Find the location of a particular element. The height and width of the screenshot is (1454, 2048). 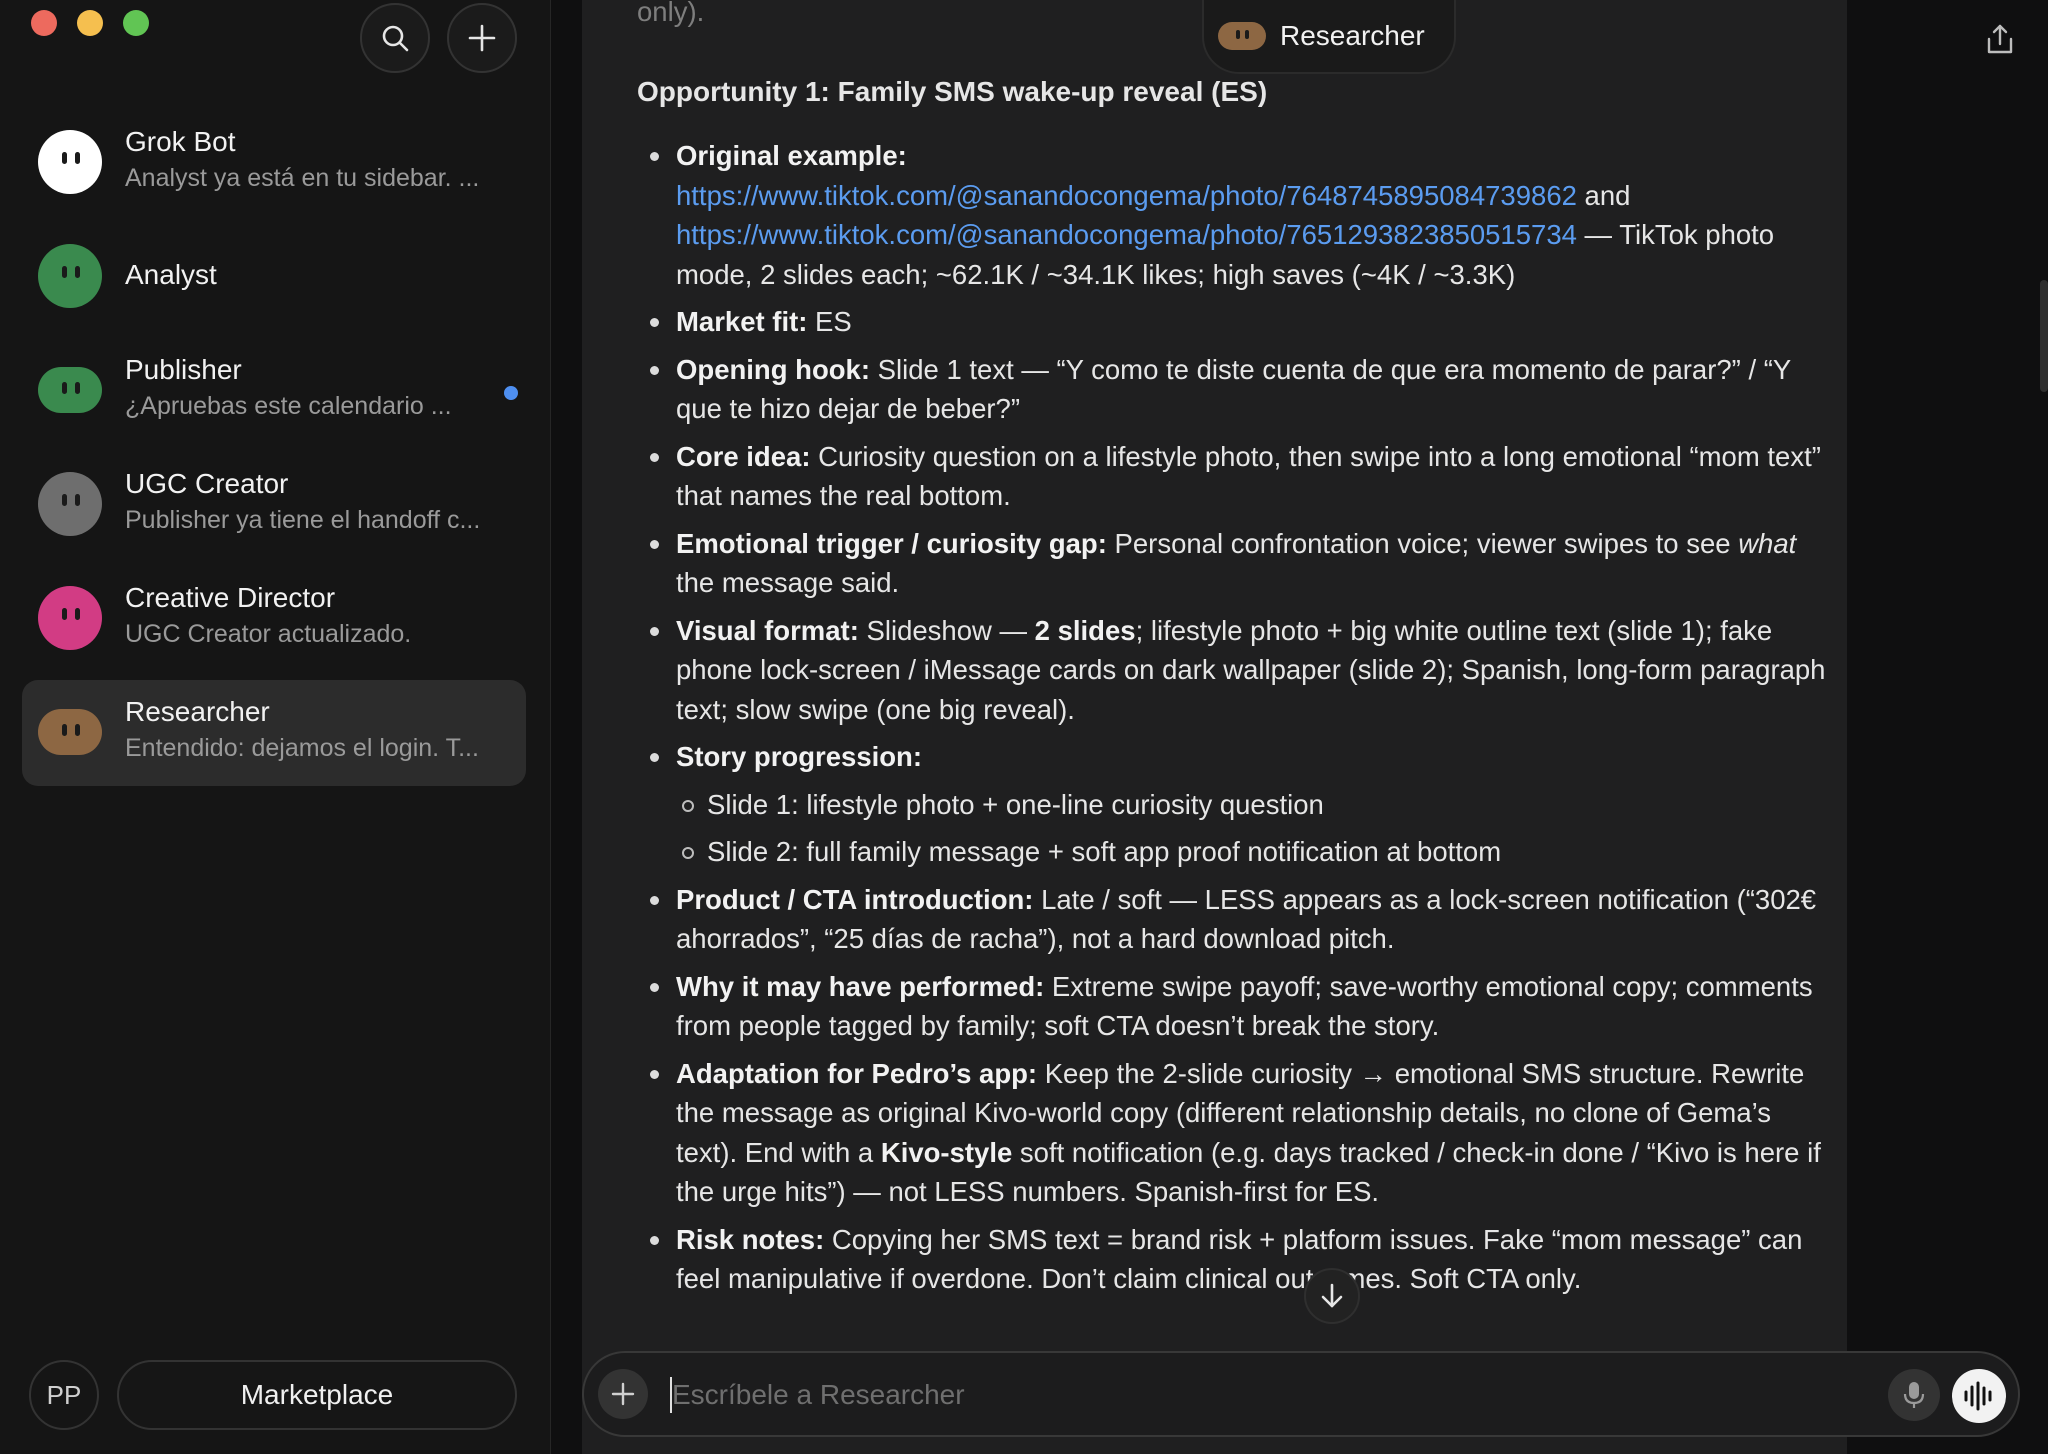

item-text: Slideshow — is located at coordinates (946, 630).